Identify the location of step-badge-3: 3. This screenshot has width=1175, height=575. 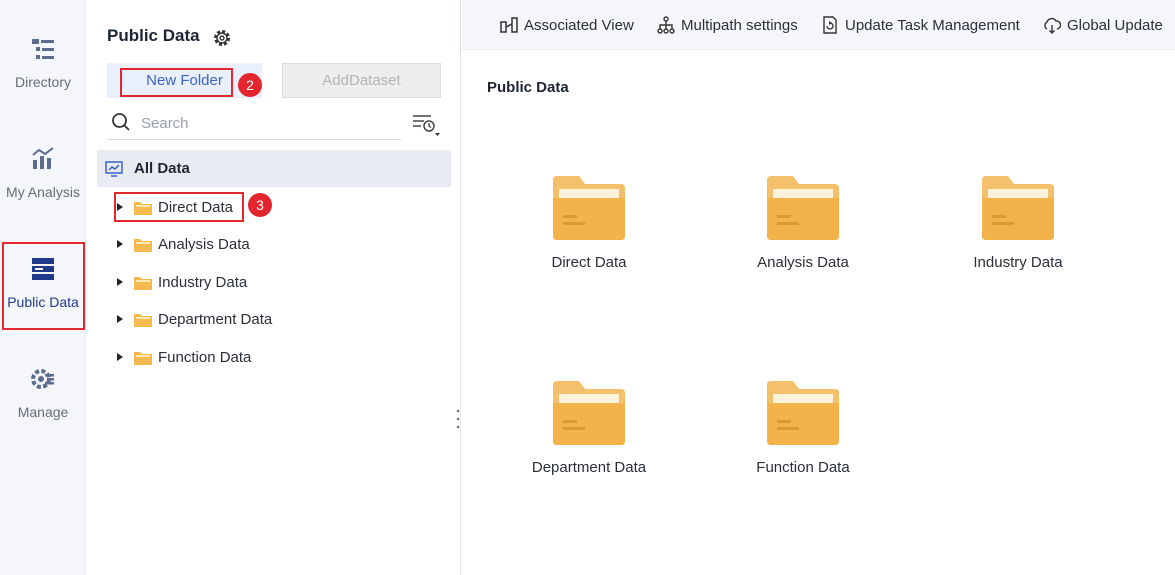
(260, 205).